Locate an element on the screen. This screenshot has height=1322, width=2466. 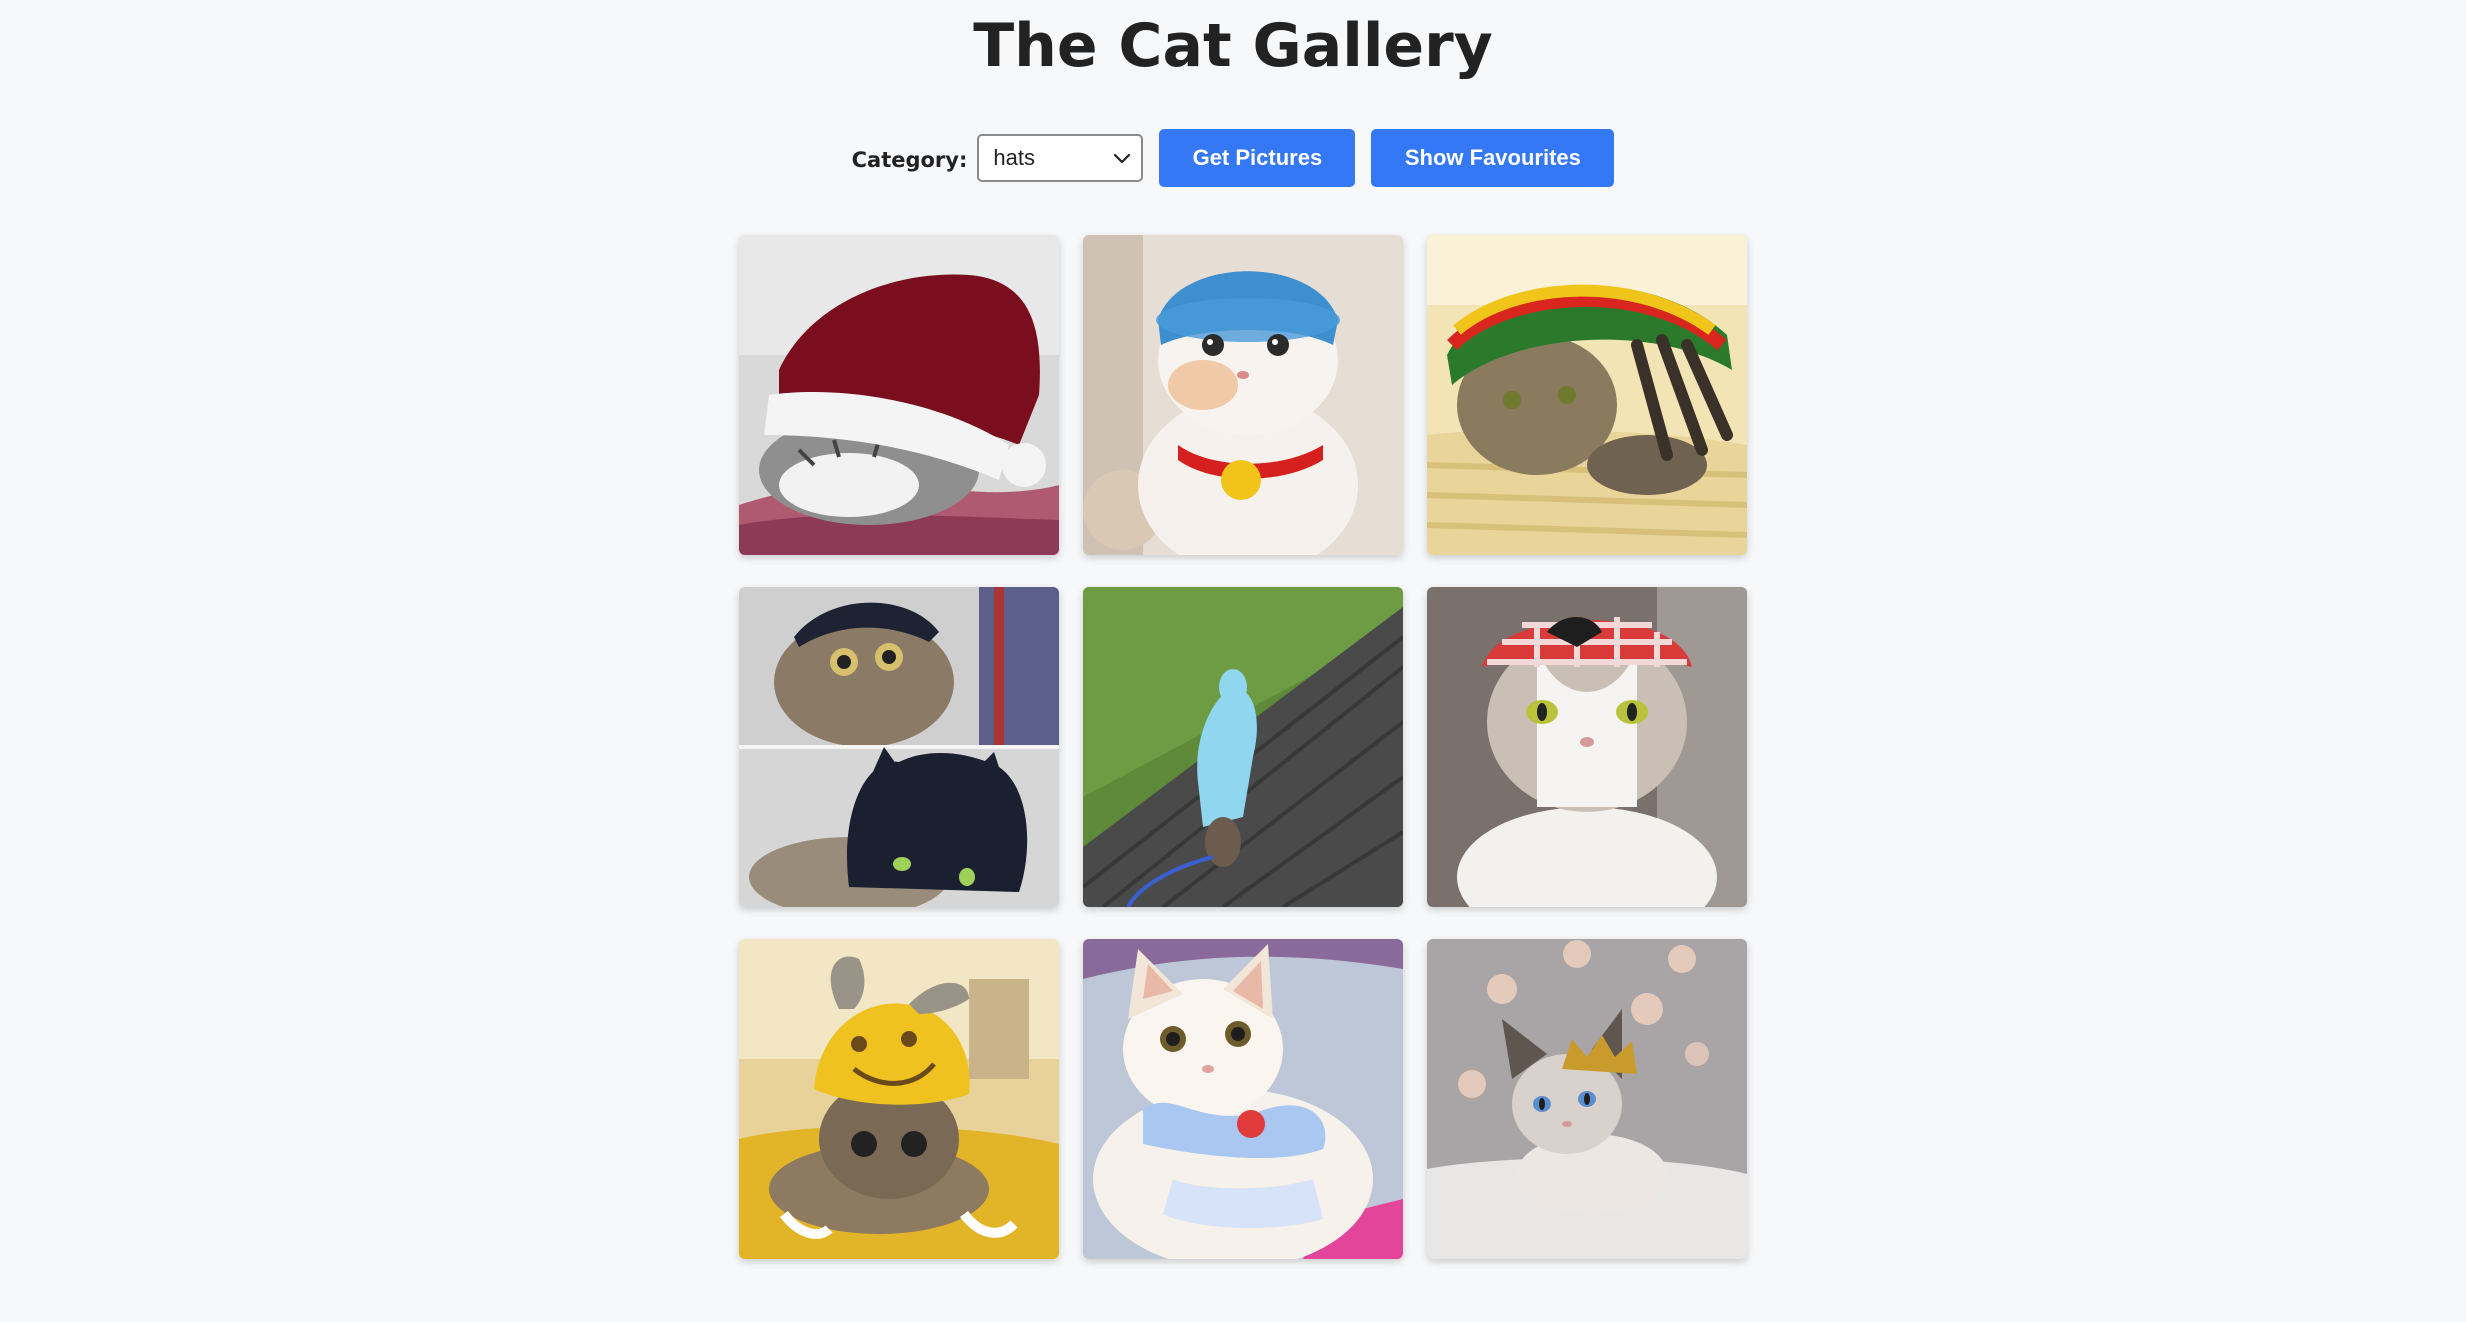
category-label: Category: is located at coordinates (909, 160).